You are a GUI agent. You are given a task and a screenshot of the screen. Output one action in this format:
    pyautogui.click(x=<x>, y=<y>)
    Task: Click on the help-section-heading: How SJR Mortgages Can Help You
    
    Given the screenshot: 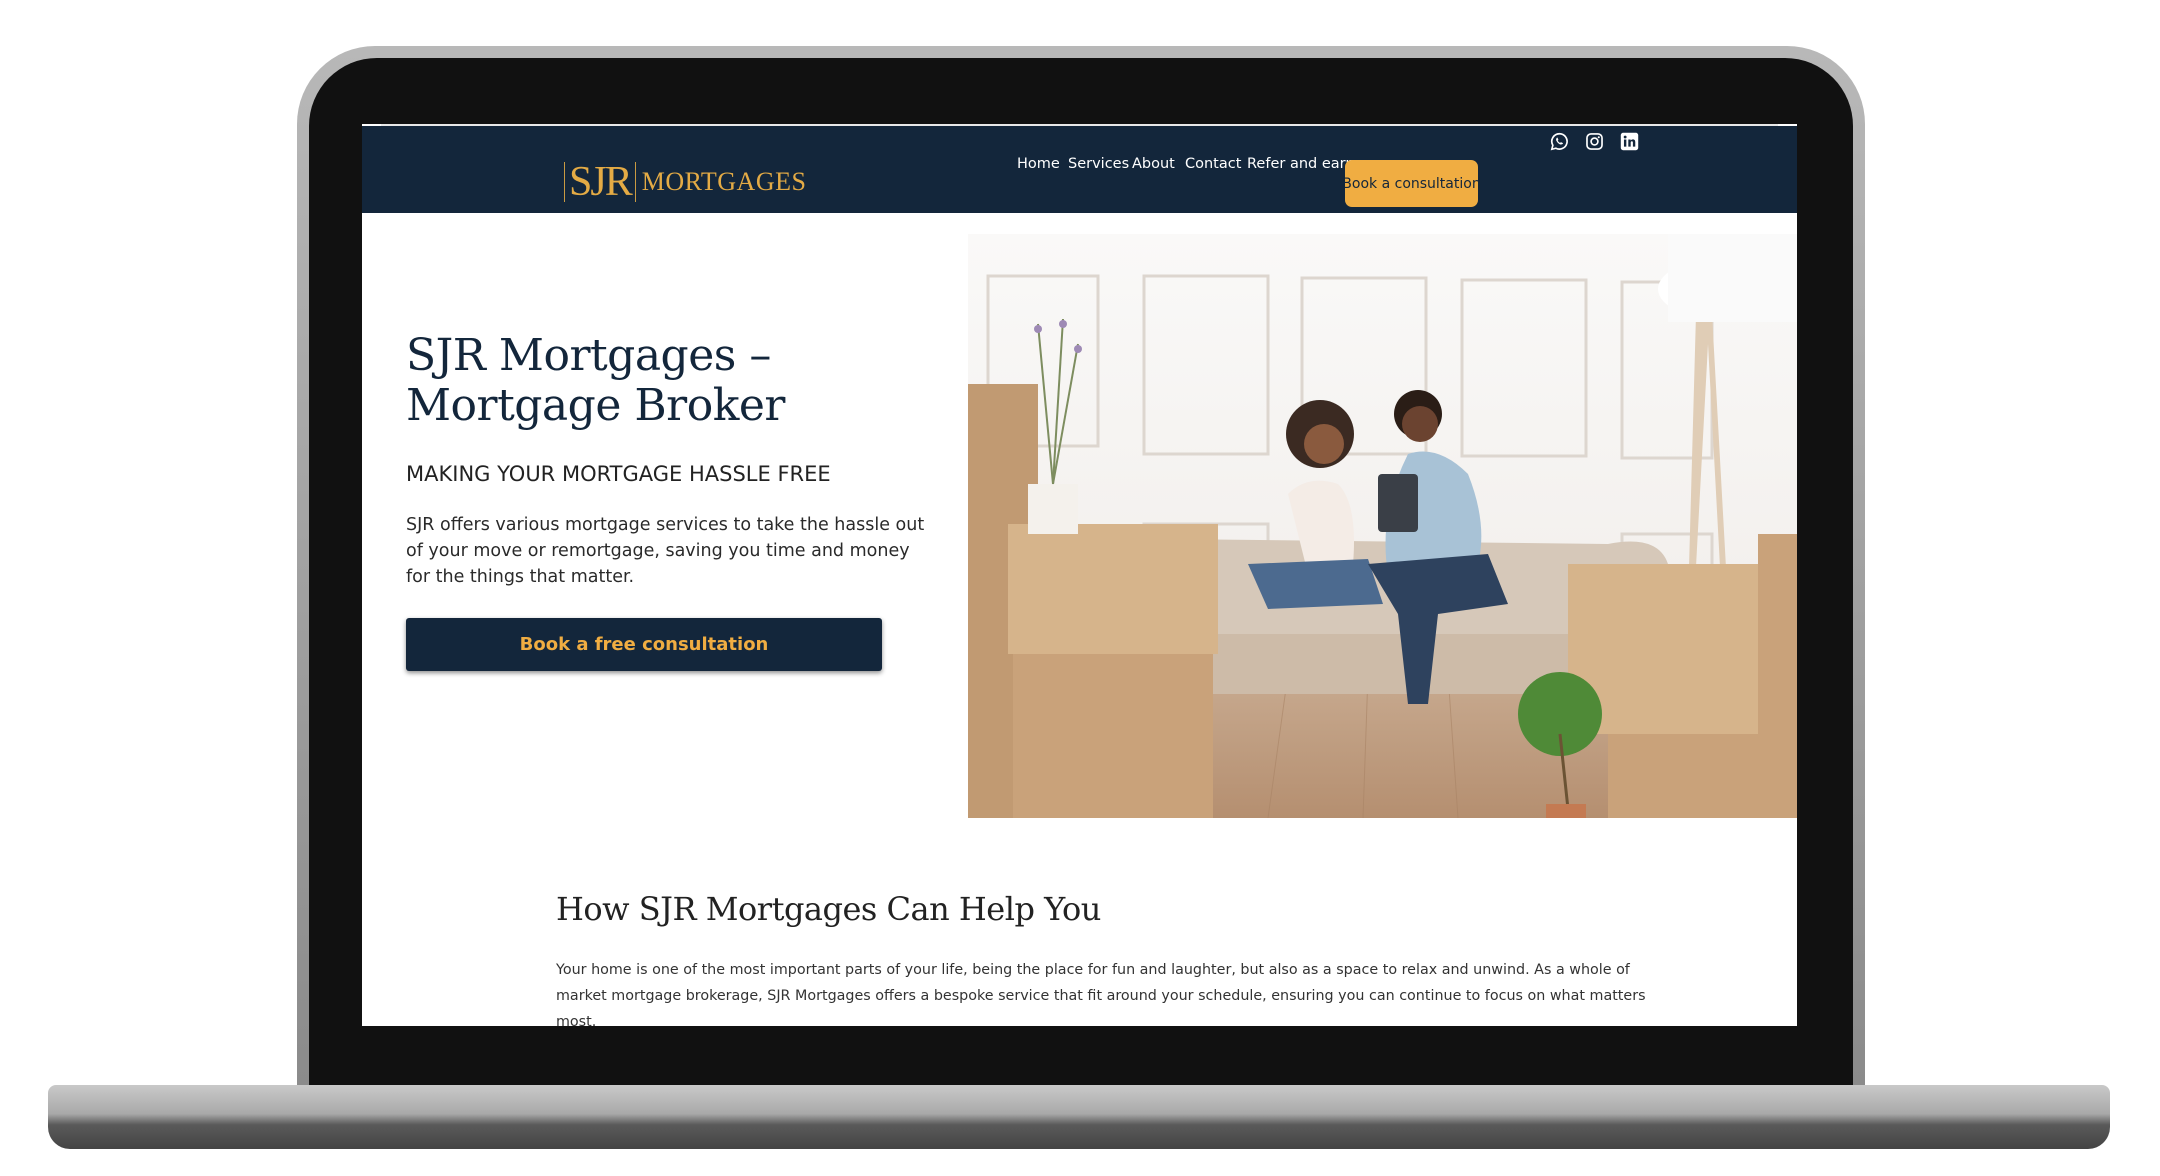 What is the action you would take?
    pyautogui.click(x=828, y=909)
    